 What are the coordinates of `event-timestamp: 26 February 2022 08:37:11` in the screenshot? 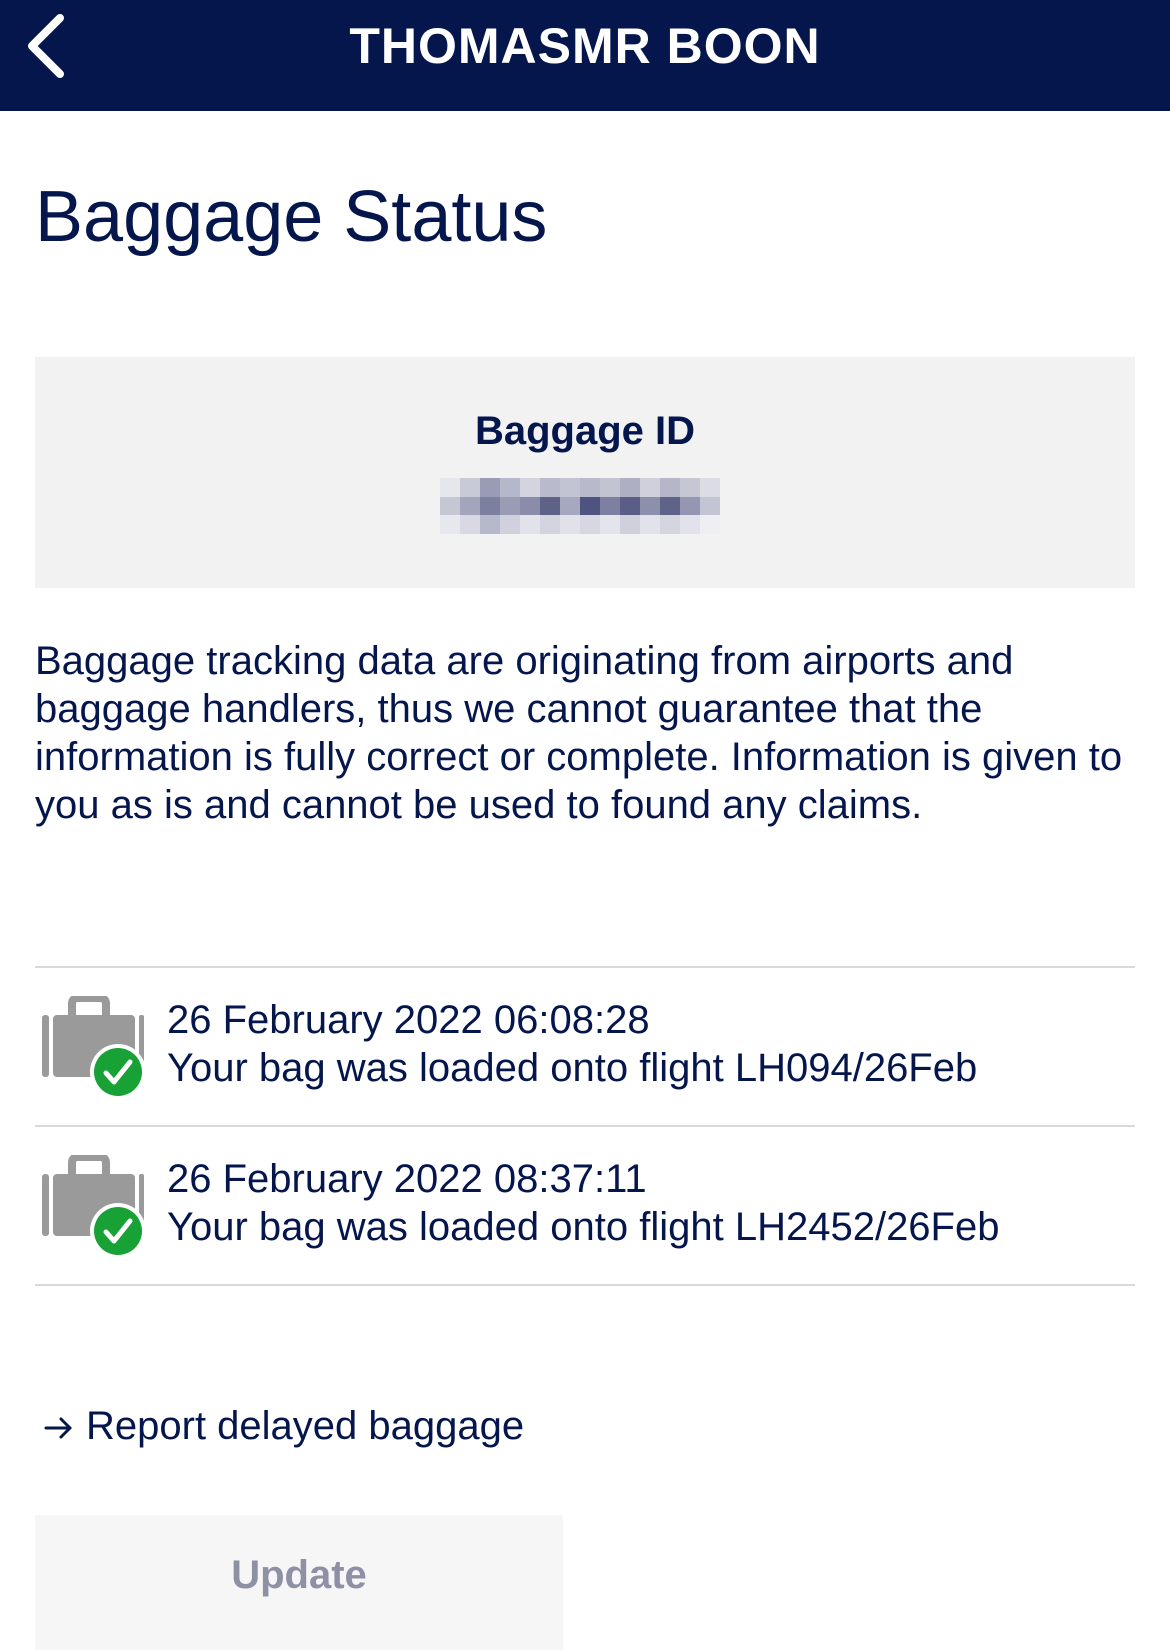 It's located at (407, 1179).